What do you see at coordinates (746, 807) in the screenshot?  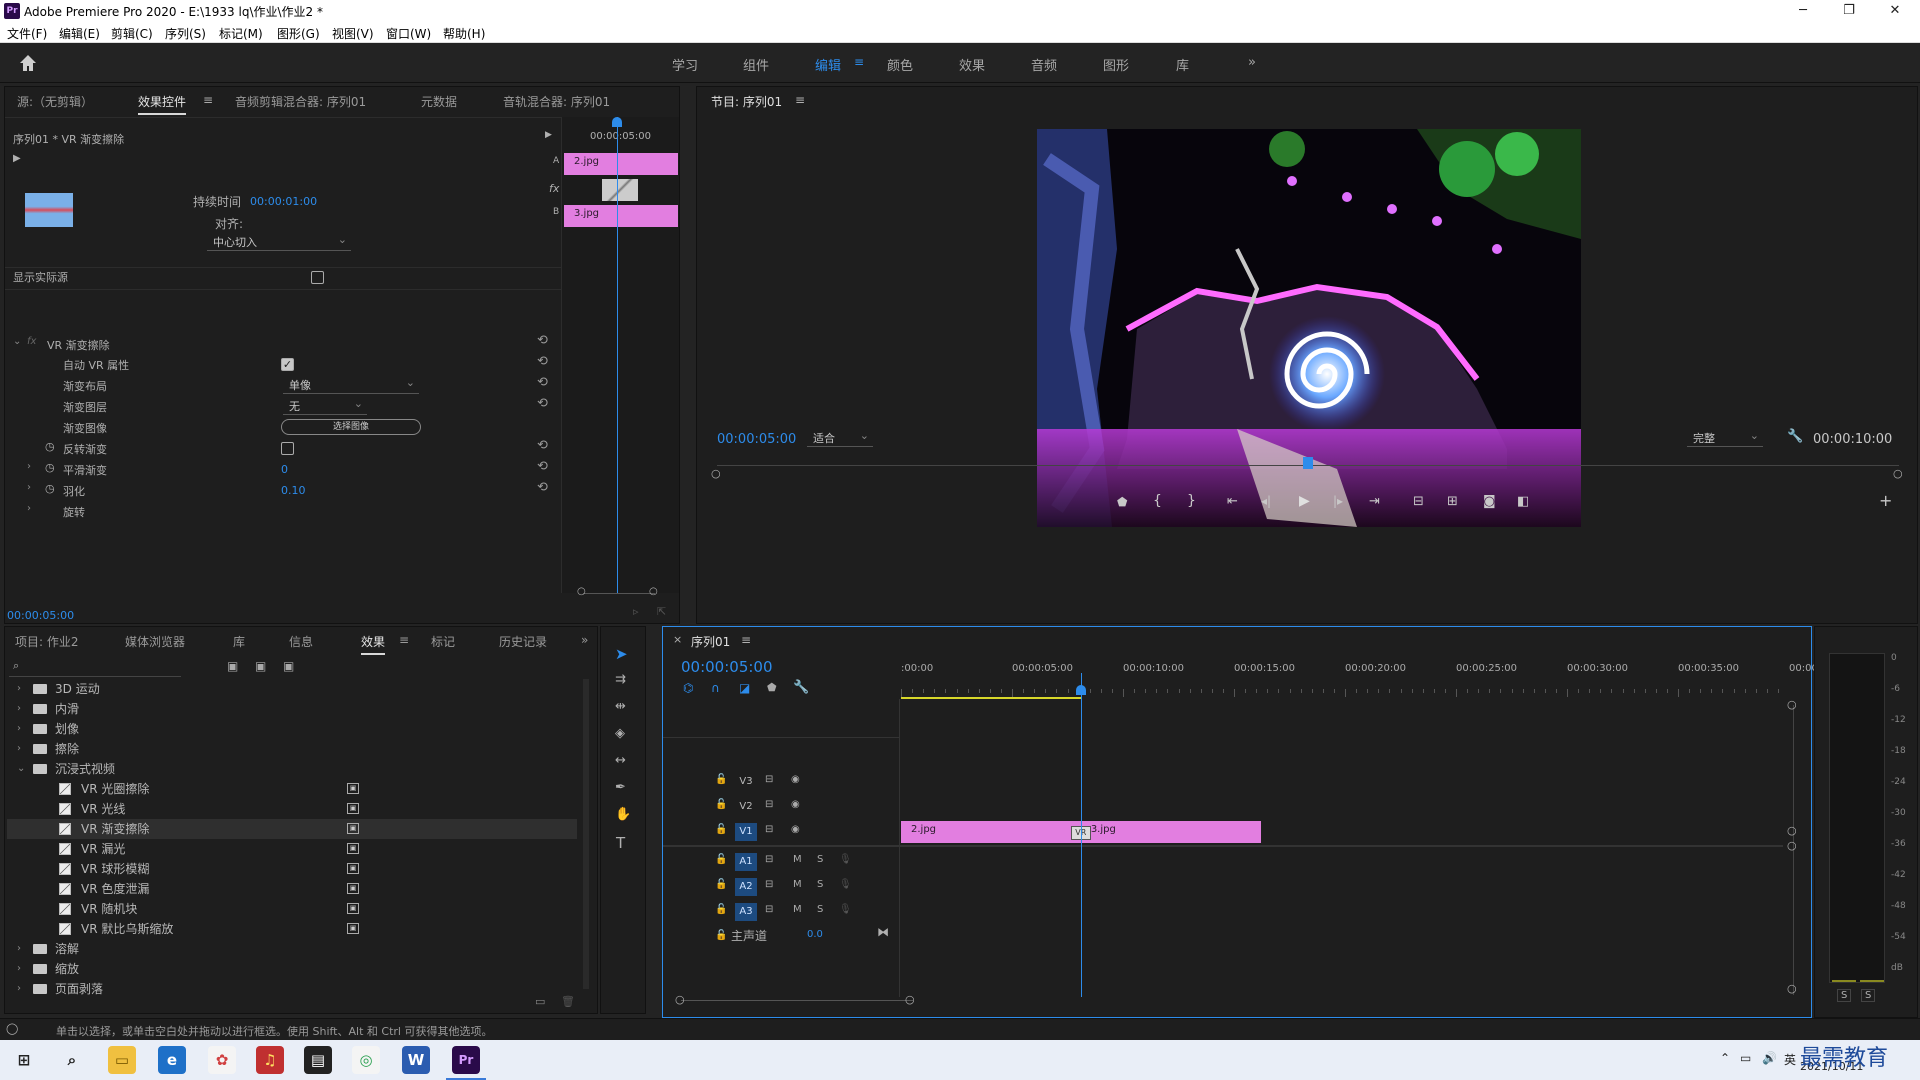 I see `track-v2: V2` at bounding box center [746, 807].